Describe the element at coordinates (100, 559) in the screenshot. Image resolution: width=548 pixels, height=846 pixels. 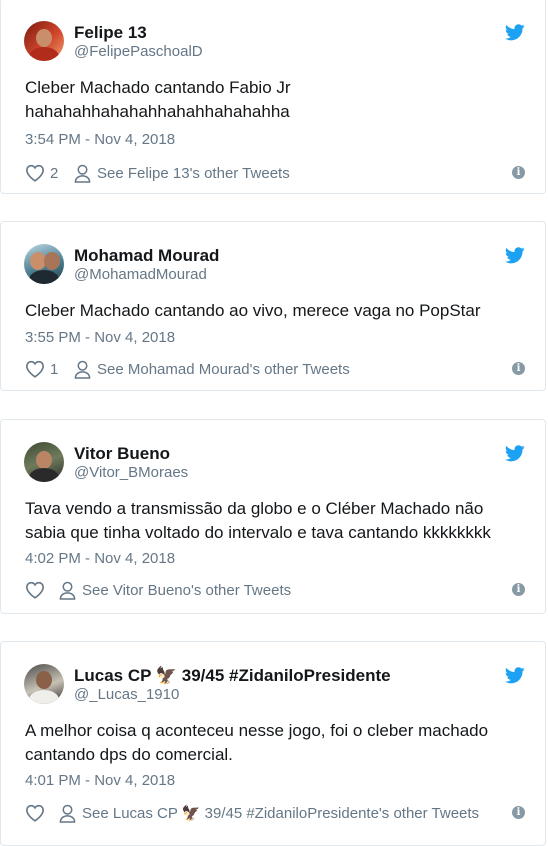
I see `tweet-timestamp: 4:02 PM - Nov 4, 2018` at that location.